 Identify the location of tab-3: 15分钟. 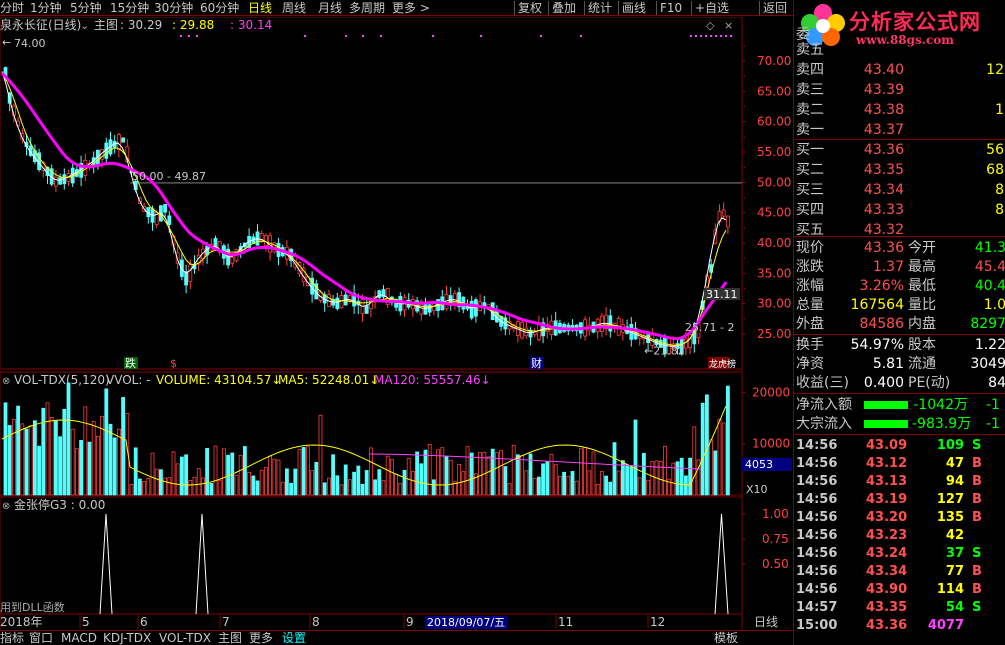
(129, 8).